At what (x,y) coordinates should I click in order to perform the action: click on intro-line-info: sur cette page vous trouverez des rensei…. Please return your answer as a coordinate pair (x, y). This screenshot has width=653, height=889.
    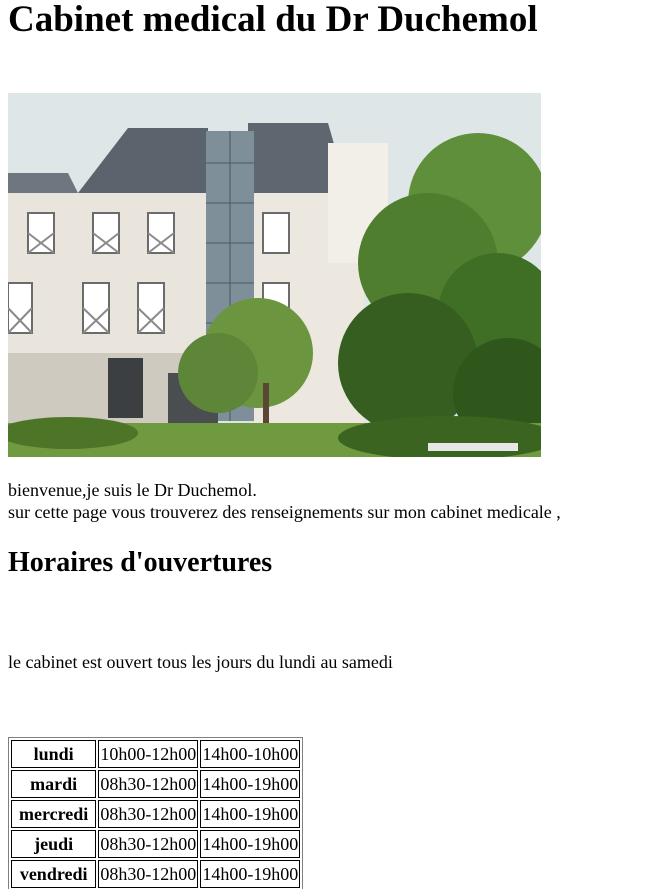
    Looking at the image, I should click on (284, 512).